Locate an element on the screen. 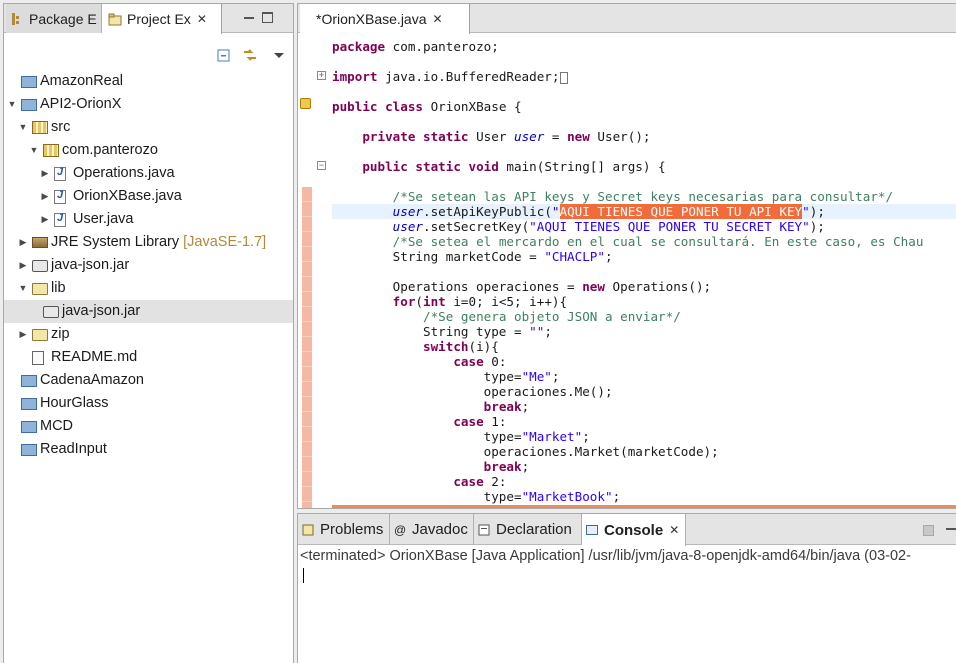 This screenshot has width=956, height=663. tree-item: ▶ zip is located at coordinates (148, 334).